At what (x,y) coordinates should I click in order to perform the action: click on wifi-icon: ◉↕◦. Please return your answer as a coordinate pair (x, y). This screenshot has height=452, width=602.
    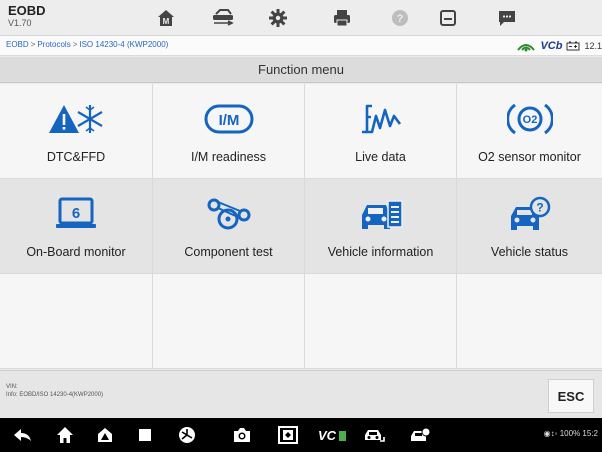
    Looking at the image, I should click on (550, 433).